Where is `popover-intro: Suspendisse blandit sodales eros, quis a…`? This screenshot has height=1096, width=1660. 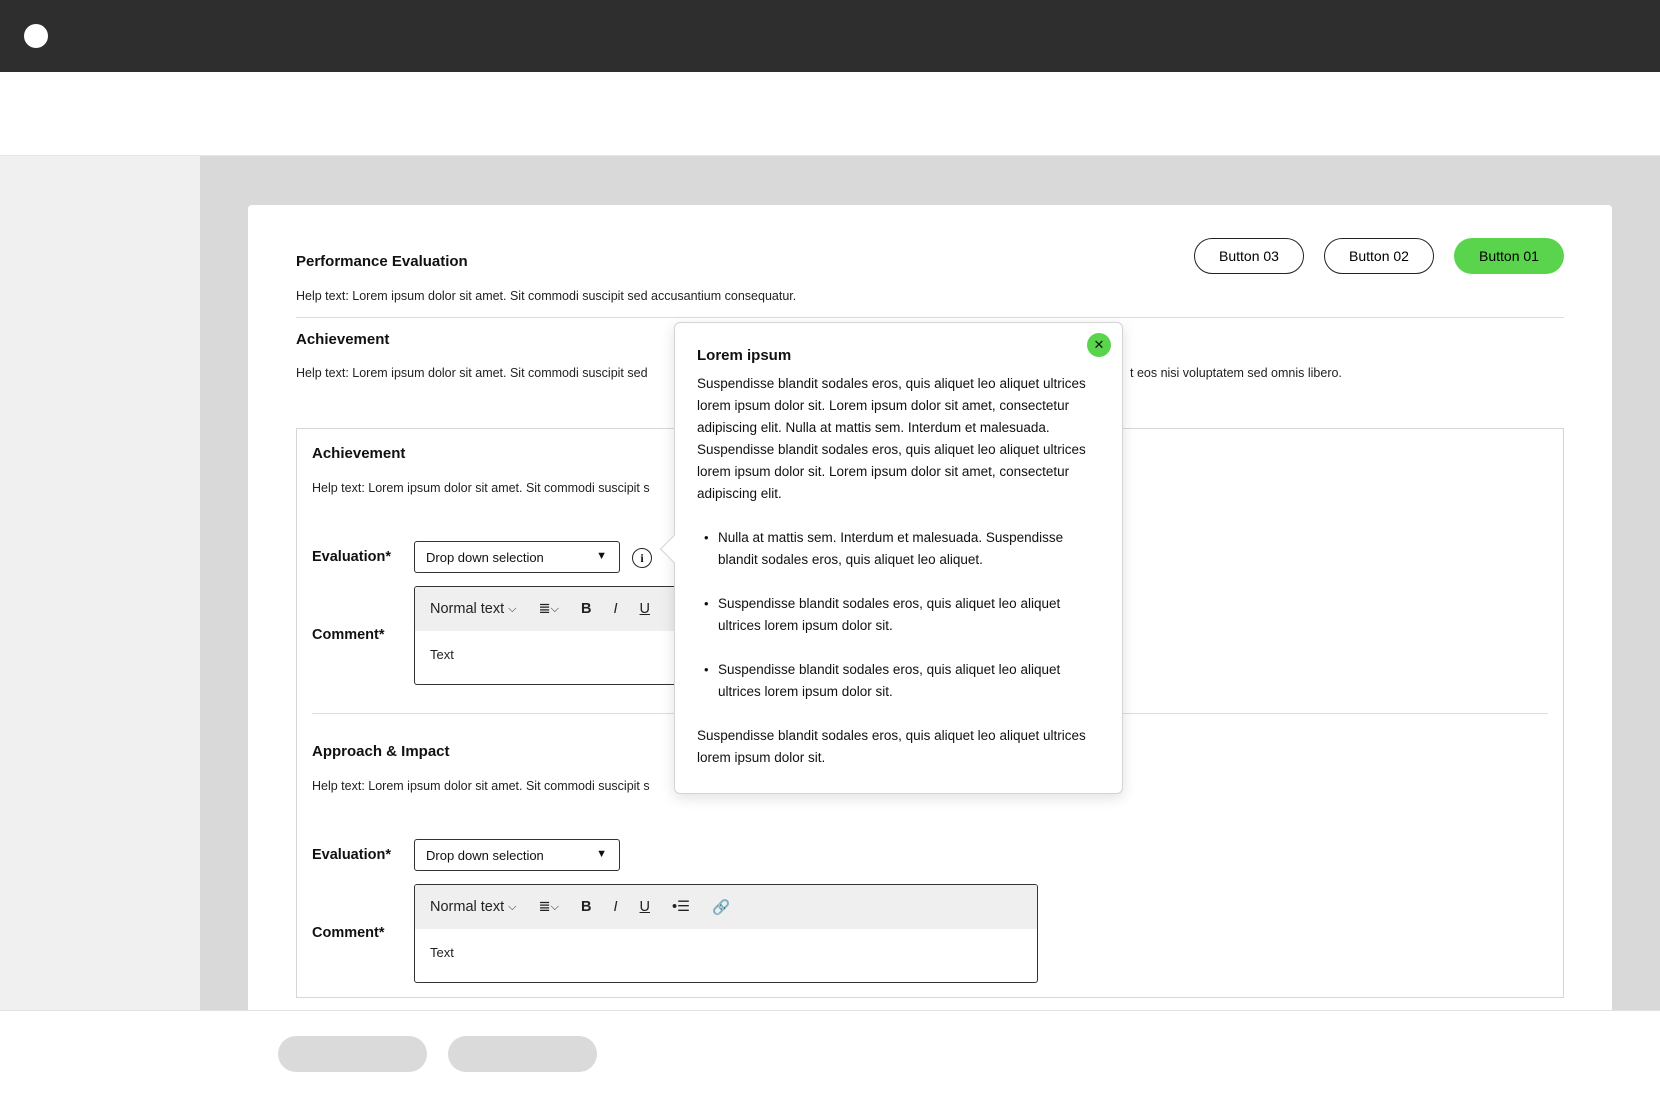
popover-intro: Suspendisse blandit sodales eros, quis a… is located at coordinates (891, 438).